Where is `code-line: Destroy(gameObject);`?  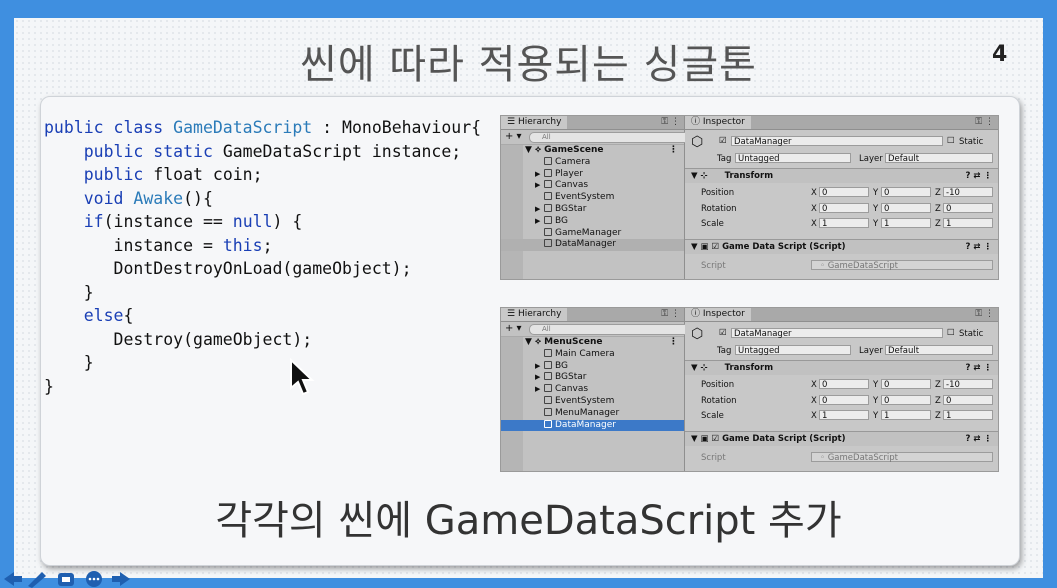 code-line: Destroy(gameObject); is located at coordinates (262, 340).